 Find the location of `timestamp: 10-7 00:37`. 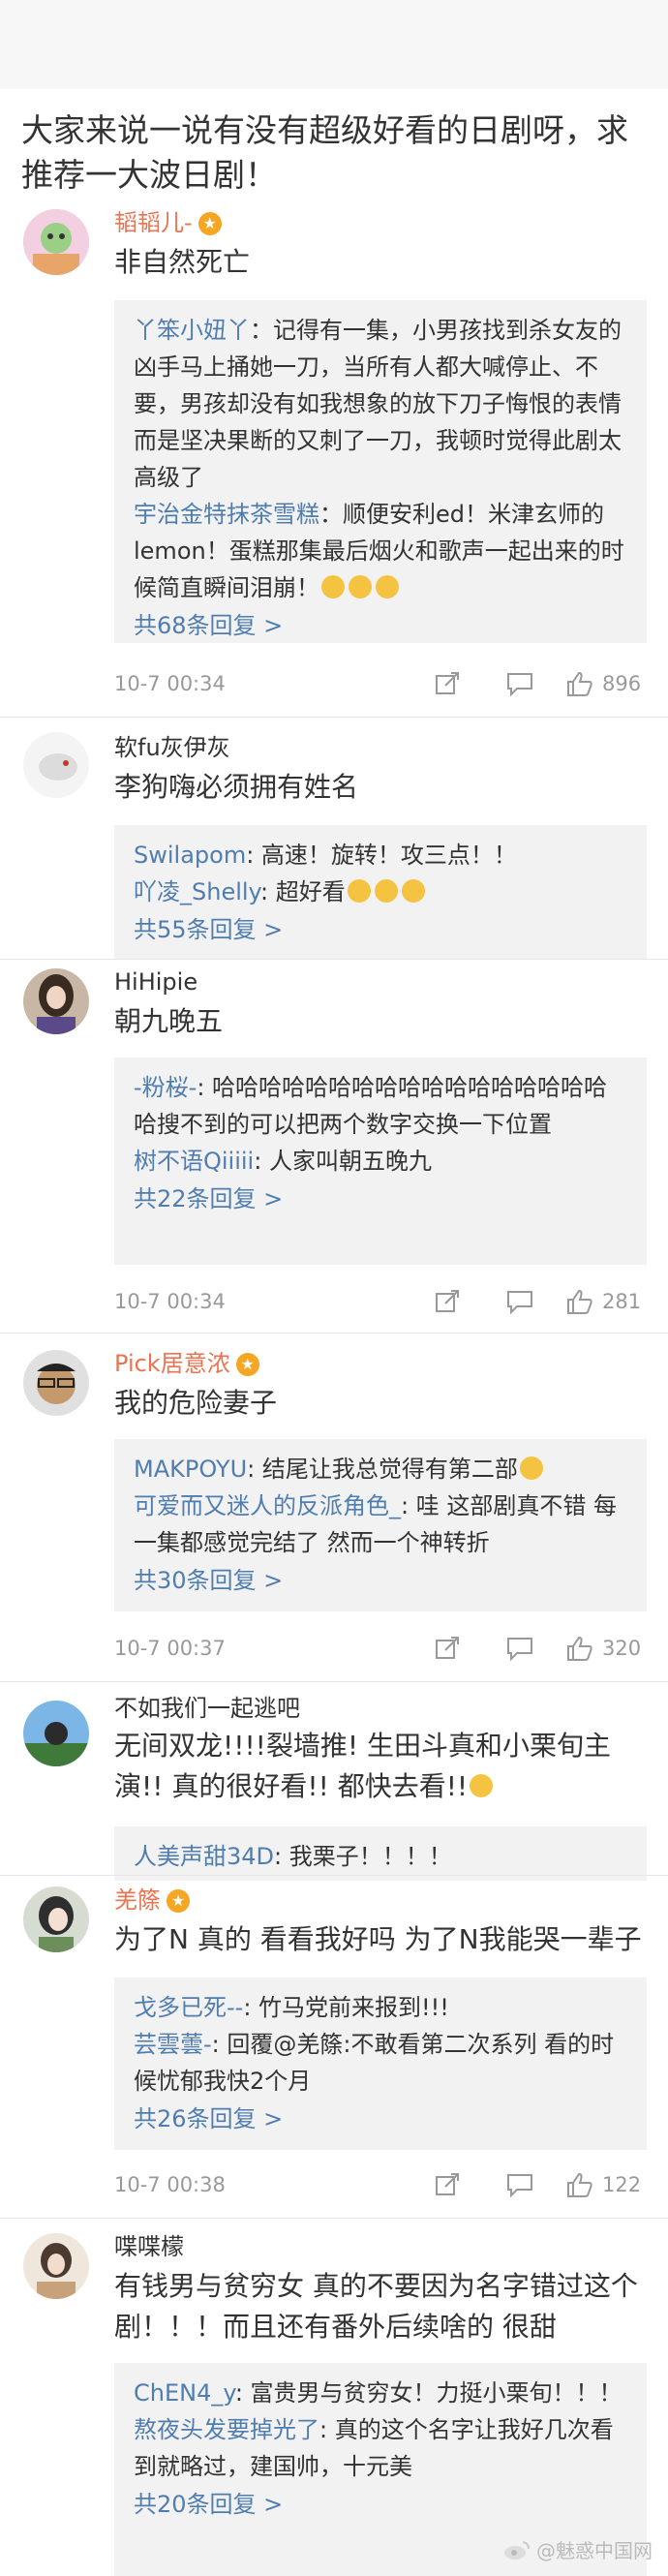

timestamp: 10-7 00:37 is located at coordinates (170, 1648).